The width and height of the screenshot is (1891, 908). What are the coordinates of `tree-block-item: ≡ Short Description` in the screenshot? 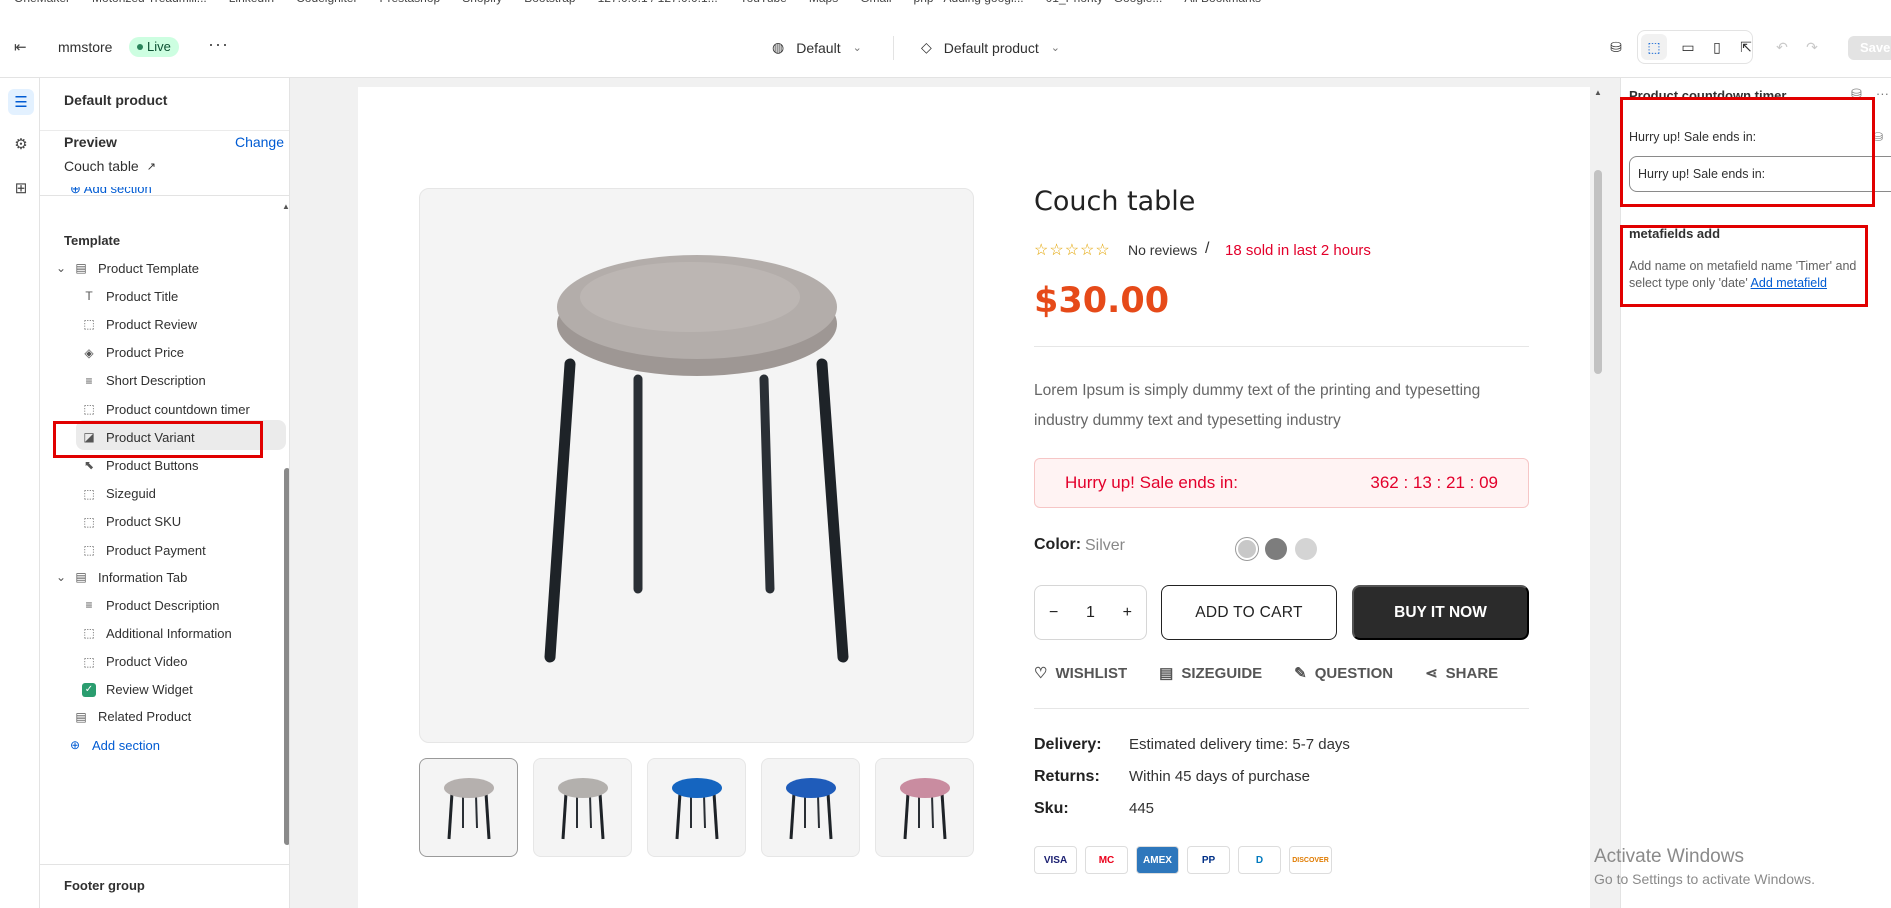 It's located at (143, 381).